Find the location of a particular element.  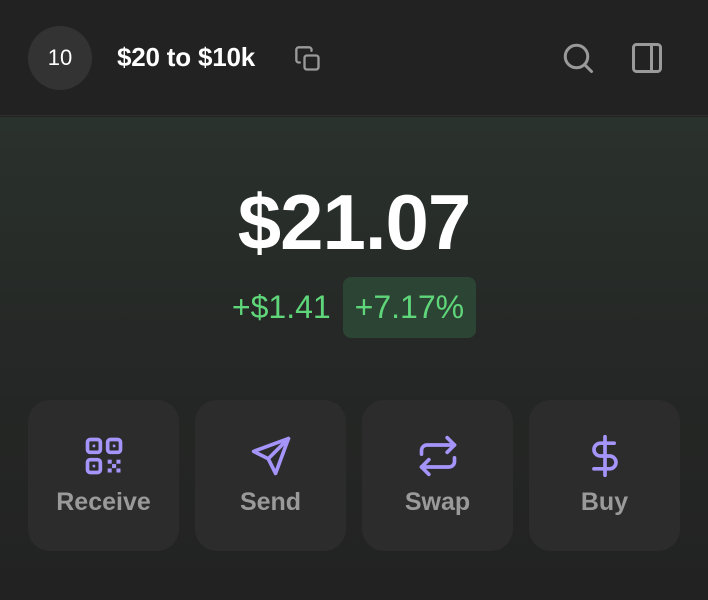

account-avatar: 10 is located at coordinates (60, 58).